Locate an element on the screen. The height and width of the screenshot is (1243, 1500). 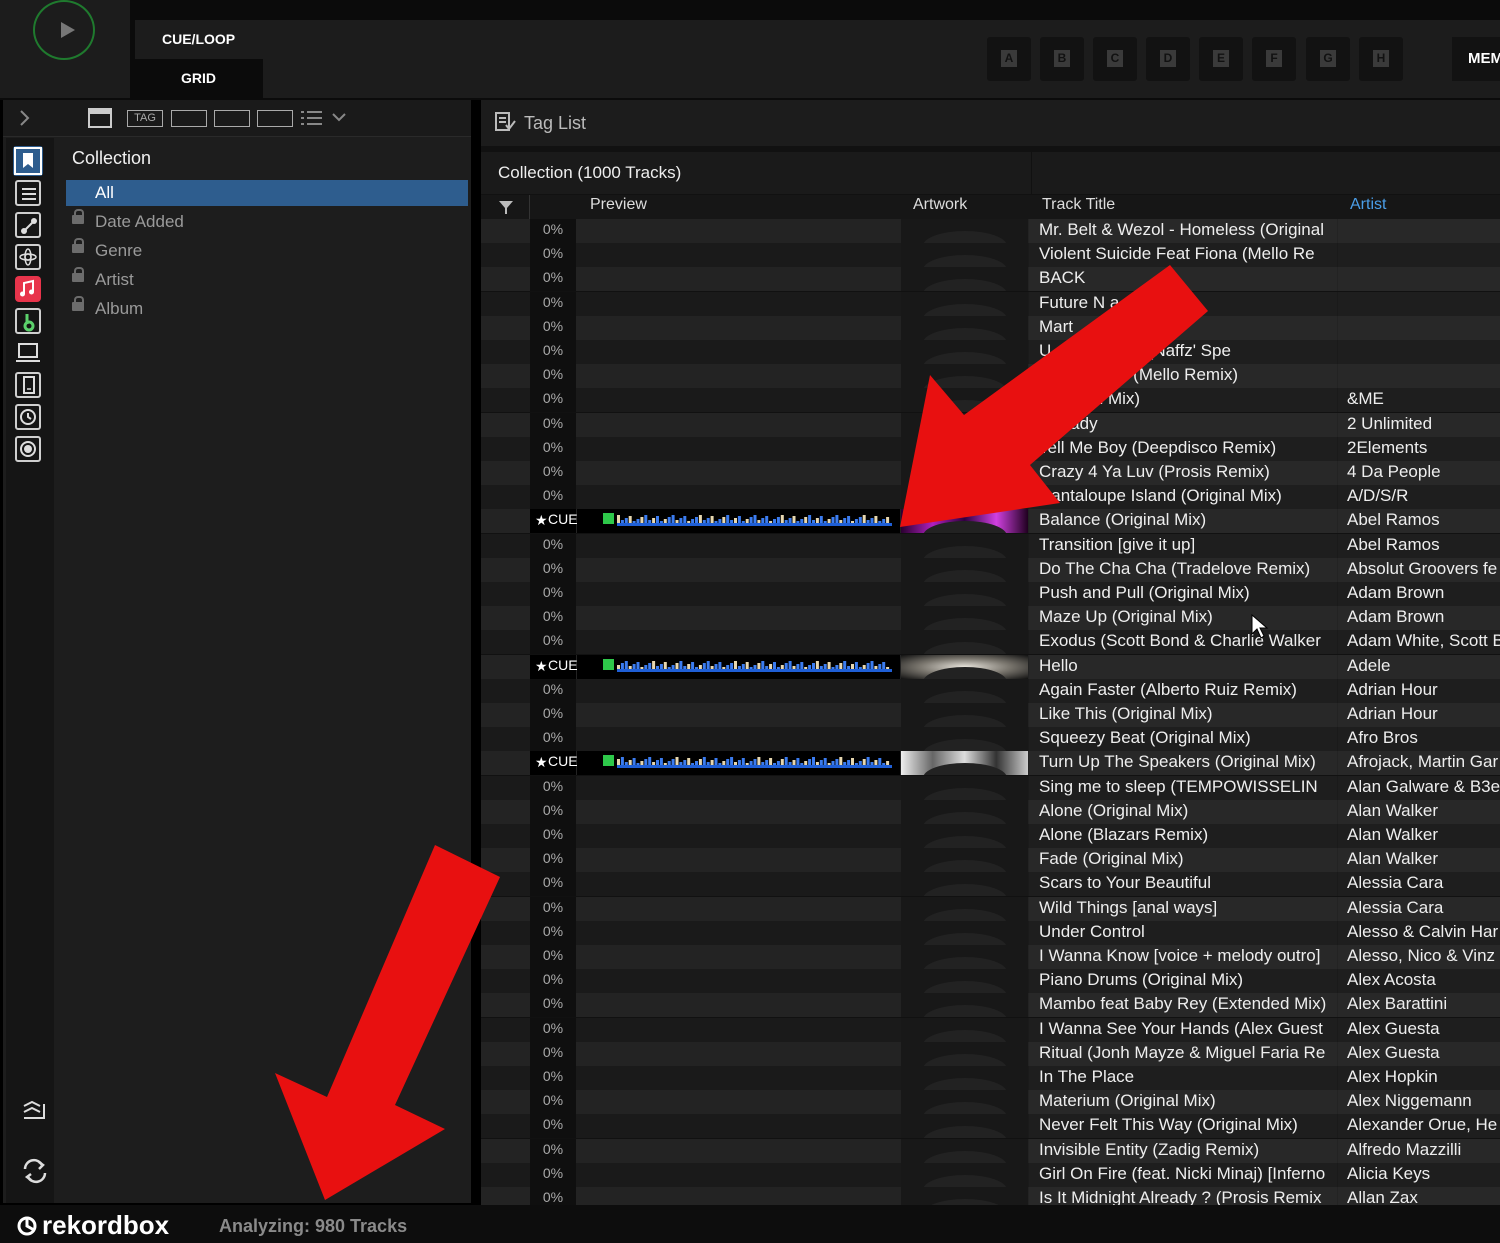
history-icon is located at coordinates (28, 417).